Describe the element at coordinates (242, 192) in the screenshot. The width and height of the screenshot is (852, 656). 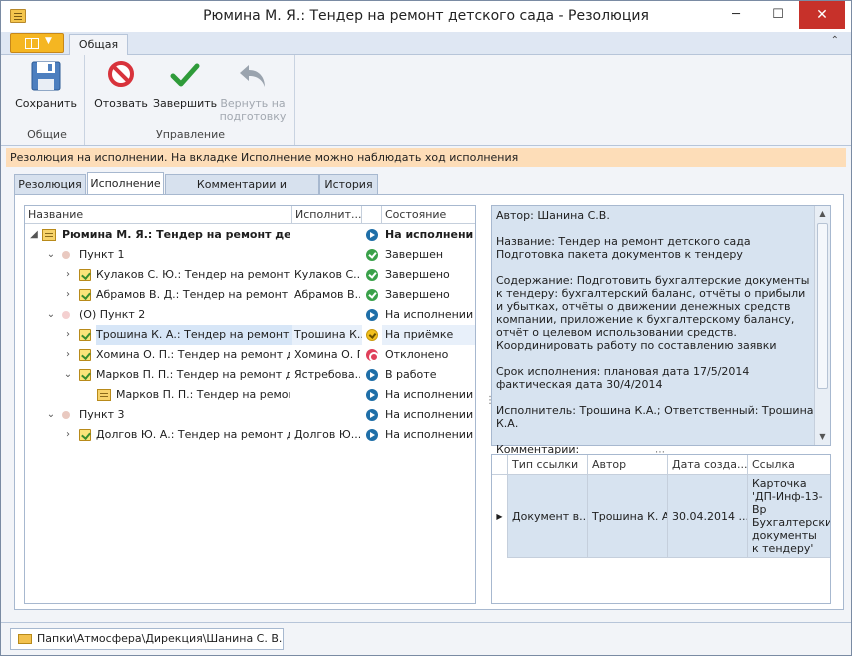
I see `tab-comments: Комментарии и дополнения` at that location.